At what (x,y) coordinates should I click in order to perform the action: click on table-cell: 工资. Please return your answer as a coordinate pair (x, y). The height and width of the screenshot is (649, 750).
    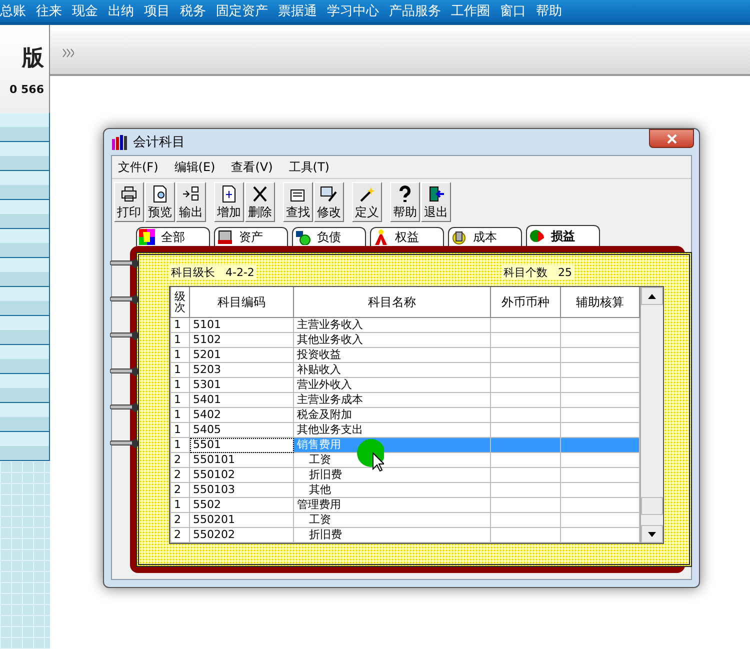
    Looking at the image, I should click on (392, 520).